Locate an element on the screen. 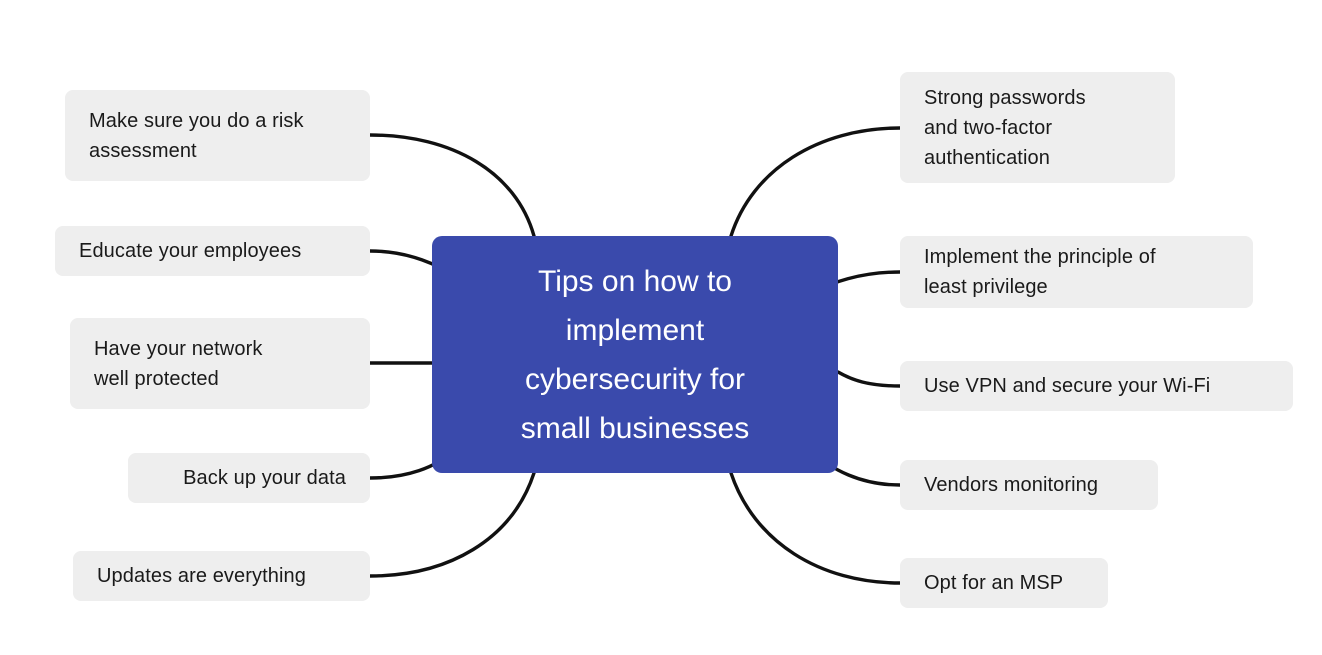  central-node-line-1: Tips on how to is located at coordinates (635, 281).